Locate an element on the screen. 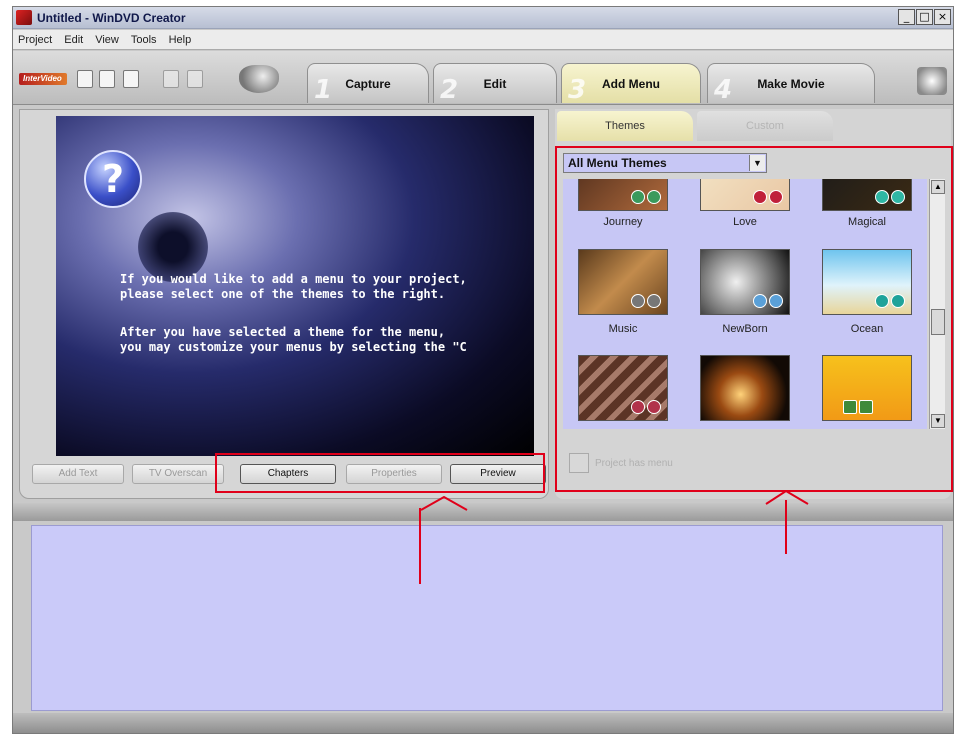  annotation-arrow-left is located at coordinates (420, 546).